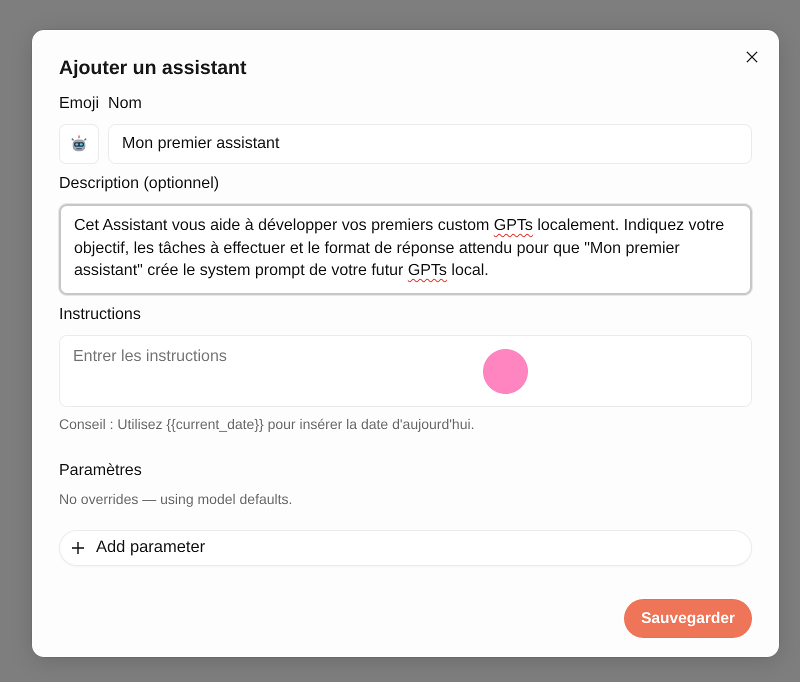 The image size is (800, 682). Describe the element at coordinates (405, 548) in the screenshot. I see `add-parameter-button: Add parameter` at that location.